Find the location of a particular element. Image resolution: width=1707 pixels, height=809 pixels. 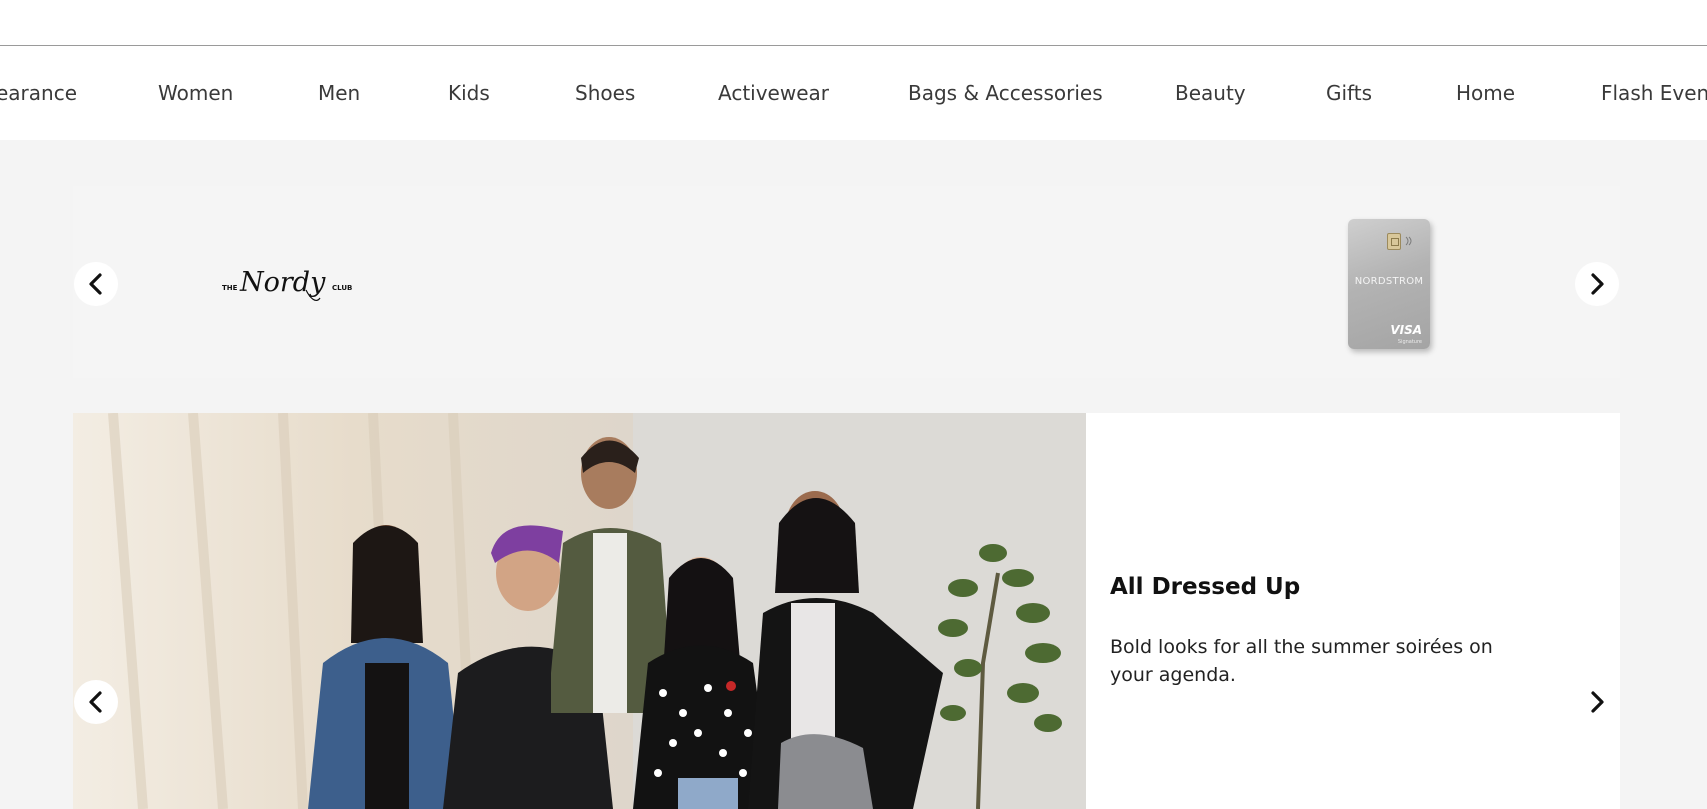

nav-item-home: Home is located at coordinates (1485, 93).